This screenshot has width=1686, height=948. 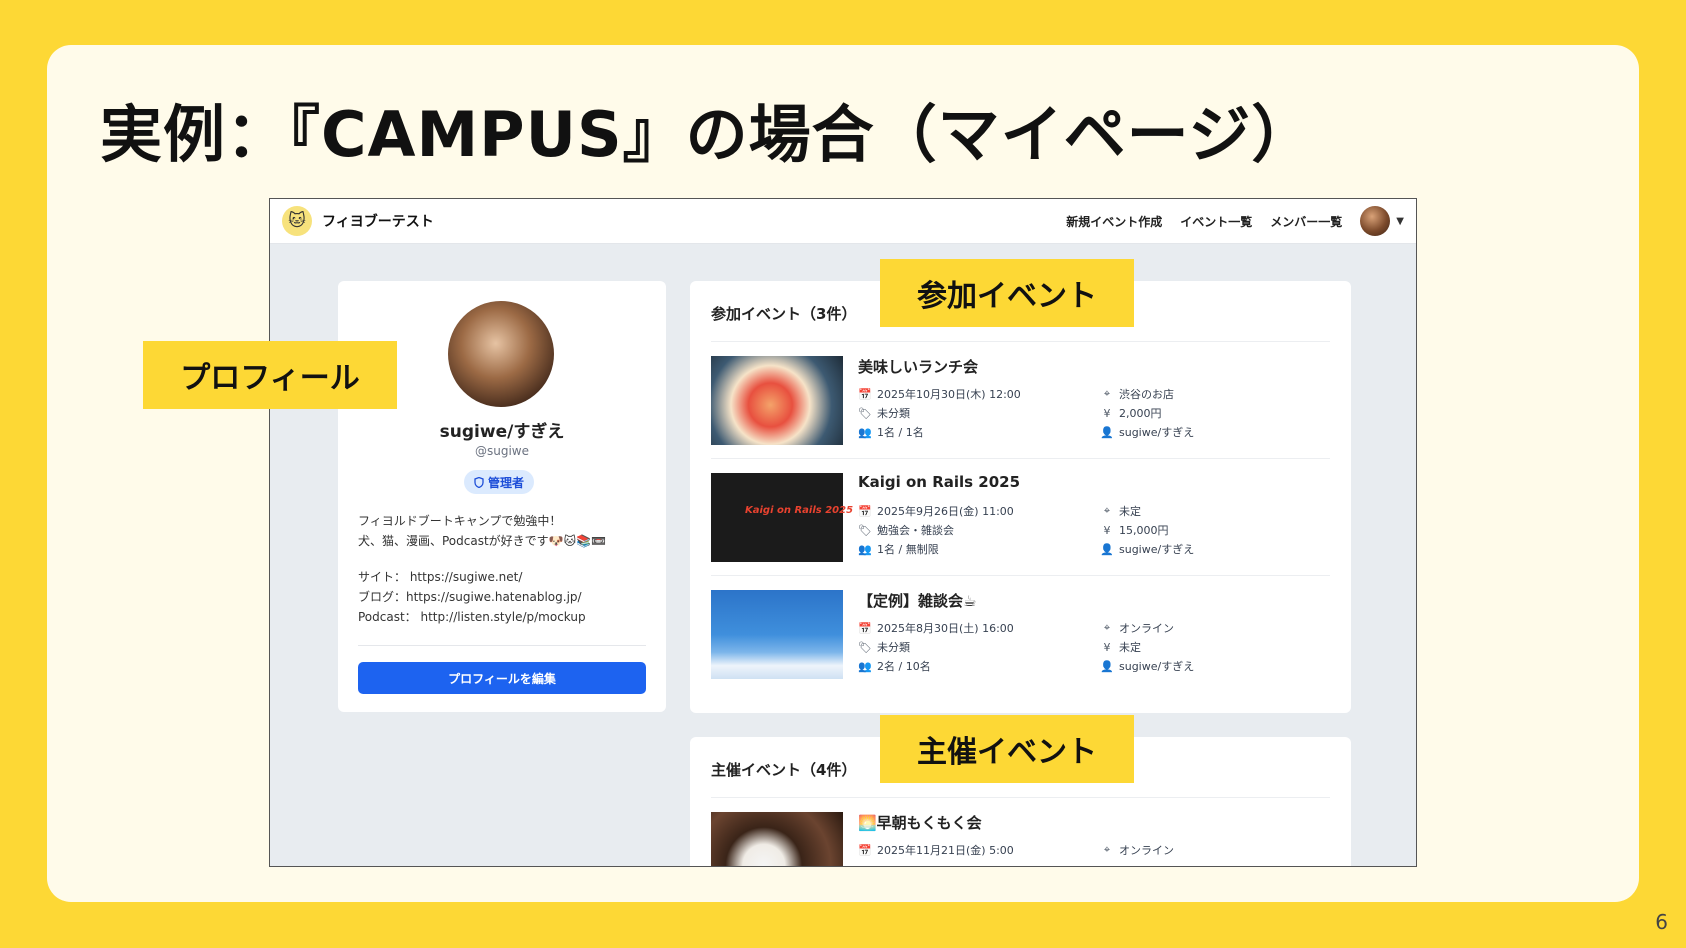 What do you see at coordinates (936, 850) in the screenshot?
I see `event-datetime: 📅 2025年11月21日(金) 5:00` at bounding box center [936, 850].